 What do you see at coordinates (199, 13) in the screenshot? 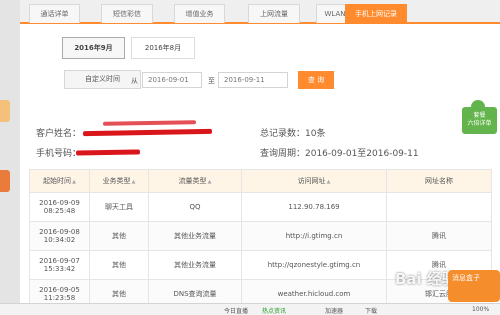
I see `tab-value-added: 增值业务` at bounding box center [199, 13].